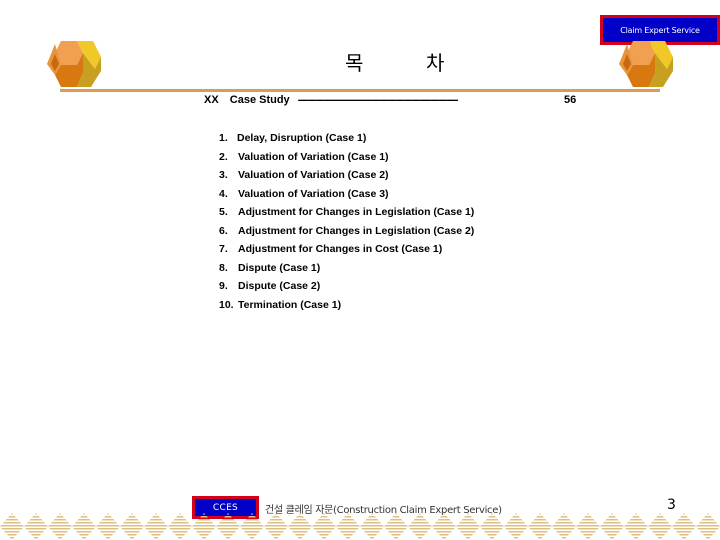 Image resolution: width=720 pixels, height=540 pixels. What do you see at coordinates (290, 304) in the screenshot?
I see `toc-item-label: Termination (Case 1)` at bounding box center [290, 304].